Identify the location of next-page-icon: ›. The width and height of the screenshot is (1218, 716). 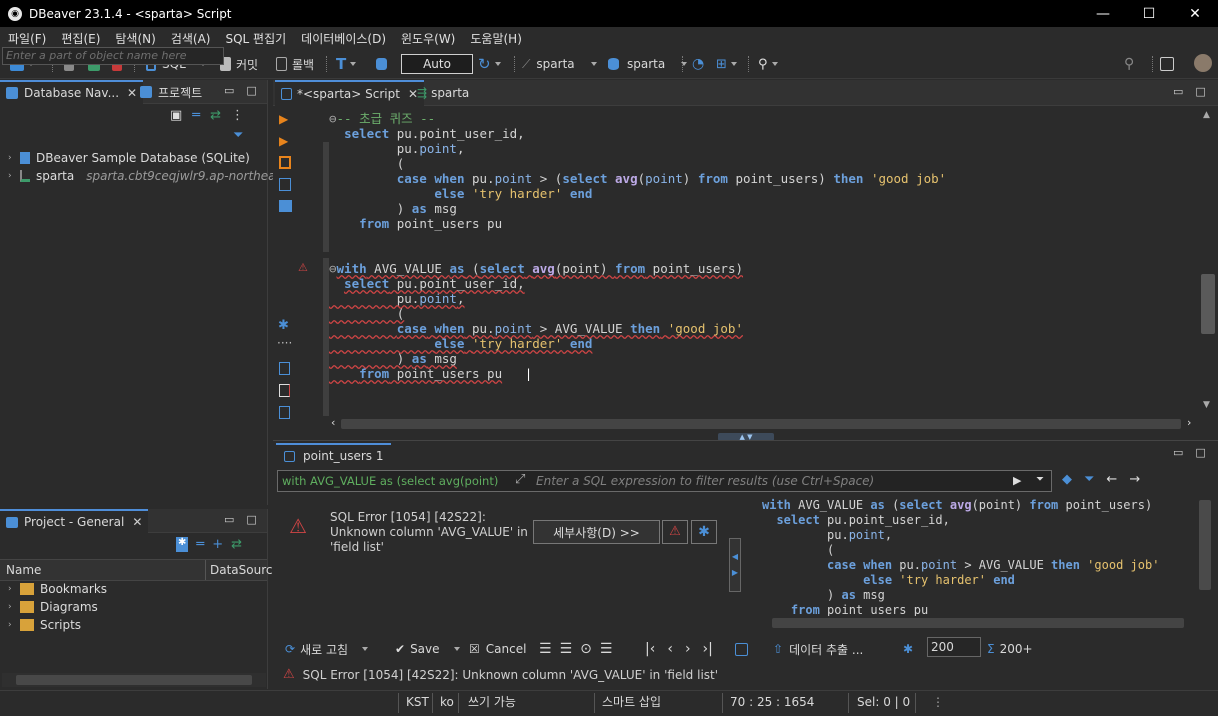
(688, 649).